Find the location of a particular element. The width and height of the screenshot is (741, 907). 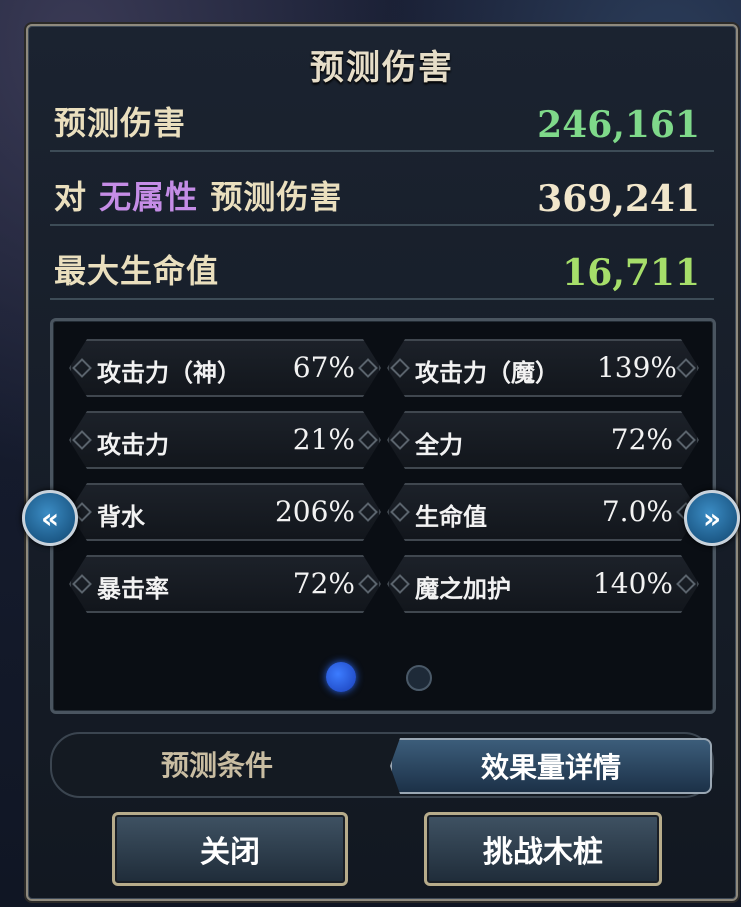

stat-label: 攻击力（魔） is located at coordinates (487, 373).